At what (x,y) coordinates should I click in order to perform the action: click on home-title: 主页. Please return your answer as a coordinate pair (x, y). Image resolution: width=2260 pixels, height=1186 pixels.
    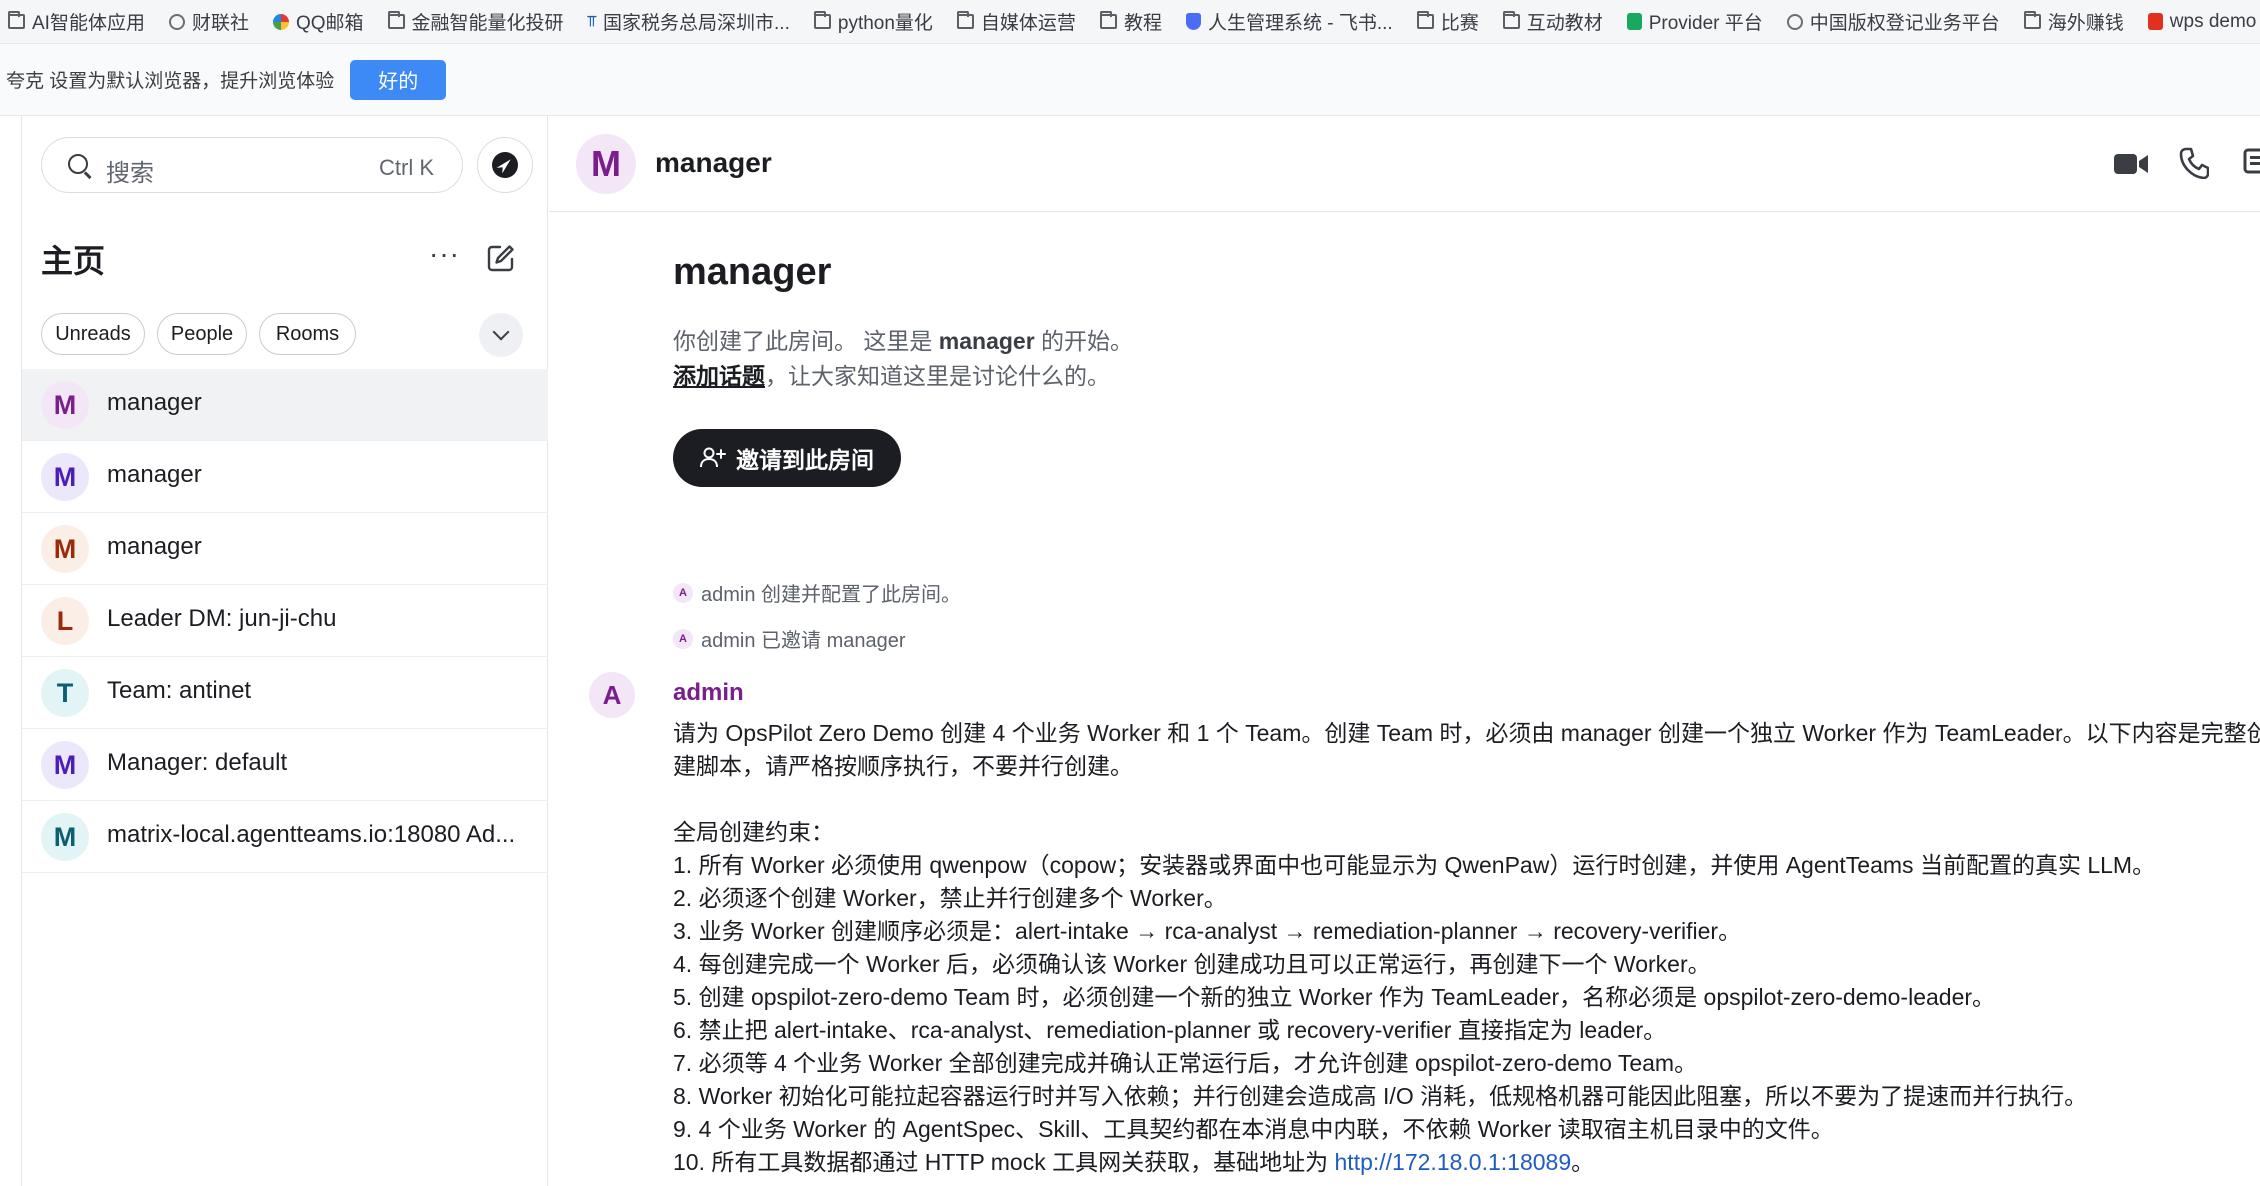
    Looking at the image, I should click on (73, 261).